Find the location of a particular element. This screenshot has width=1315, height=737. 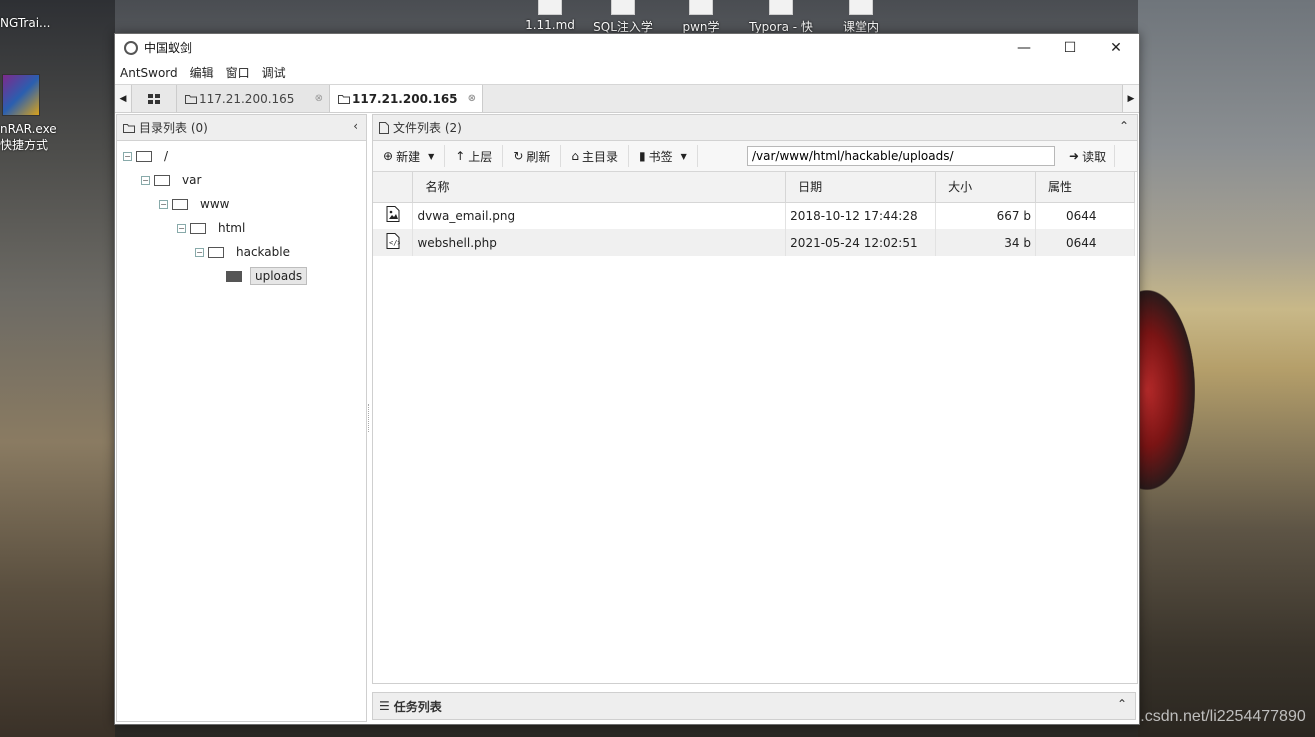

up-button: ↑ 上层 is located at coordinates (474, 156).